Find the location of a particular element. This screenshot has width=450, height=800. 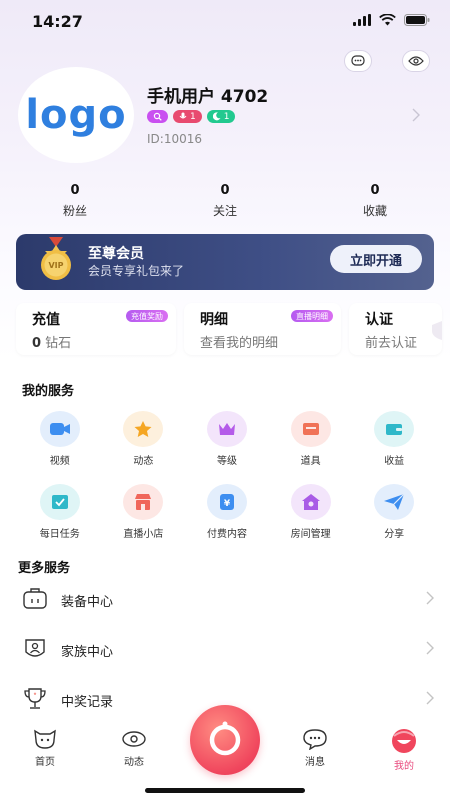

wifi-icon is located at coordinates (387, 20).